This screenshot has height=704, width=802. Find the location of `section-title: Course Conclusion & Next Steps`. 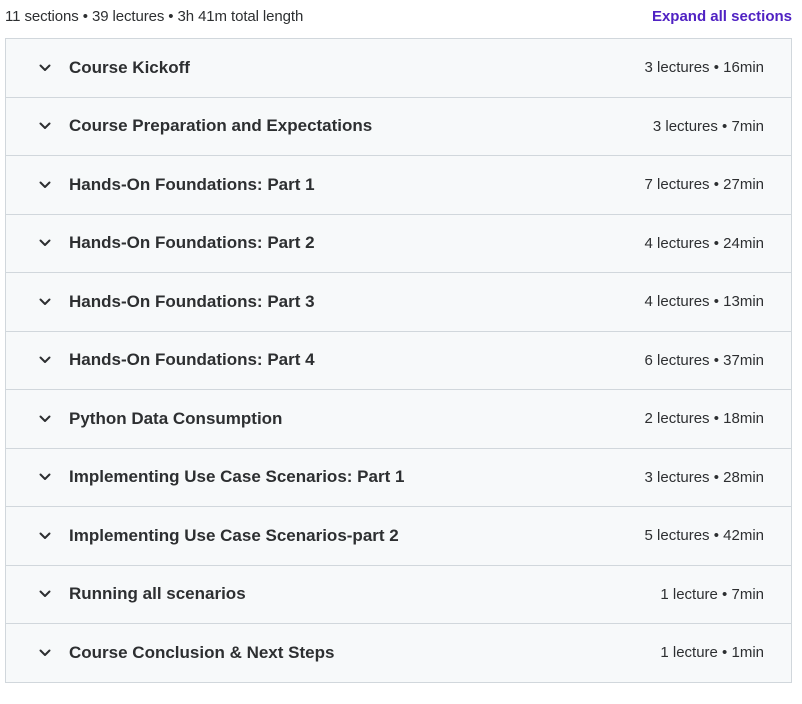

section-title: Course Conclusion & Next Steps is located at coordinates (202, 652).